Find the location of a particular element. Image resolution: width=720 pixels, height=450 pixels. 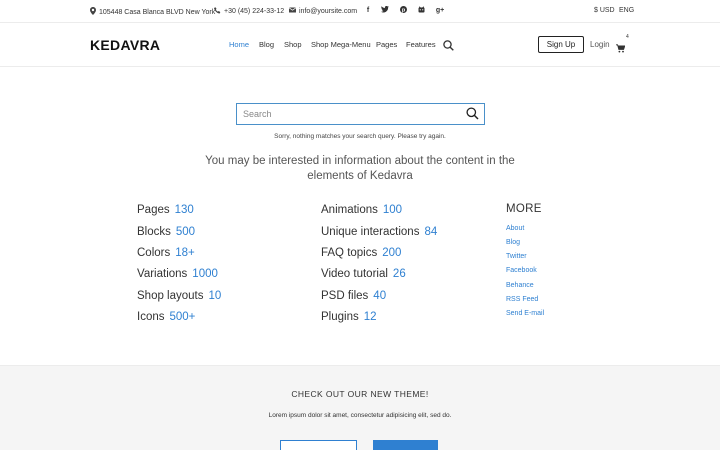

stat-label: PSD files is located at coordinates (345, 296).